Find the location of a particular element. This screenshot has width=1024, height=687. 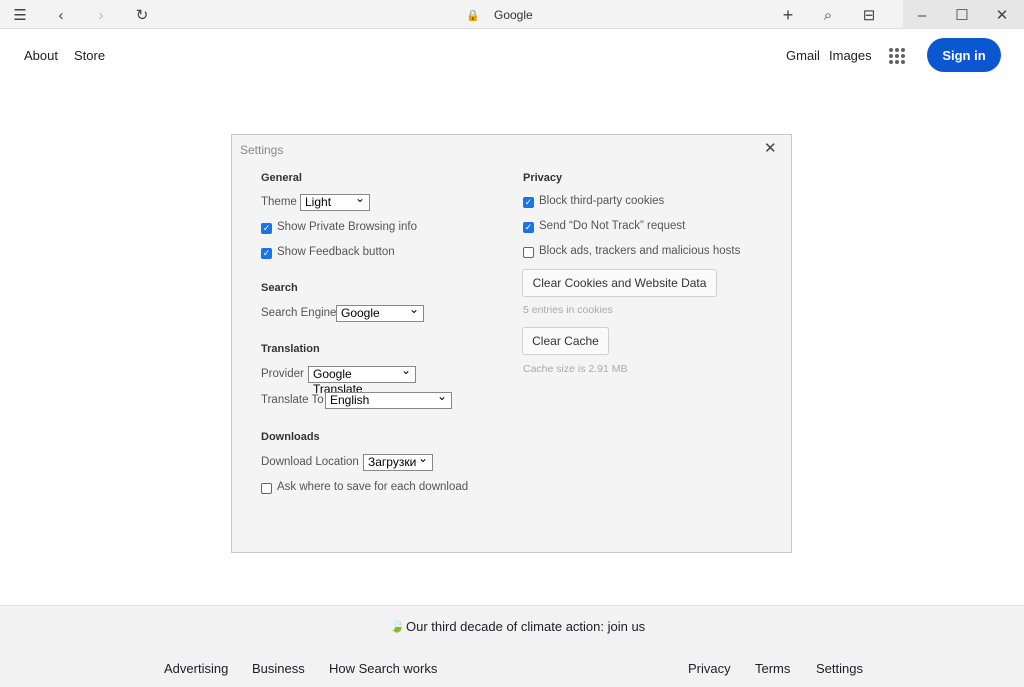

images-link: Images is located at coordinates (850, 55).